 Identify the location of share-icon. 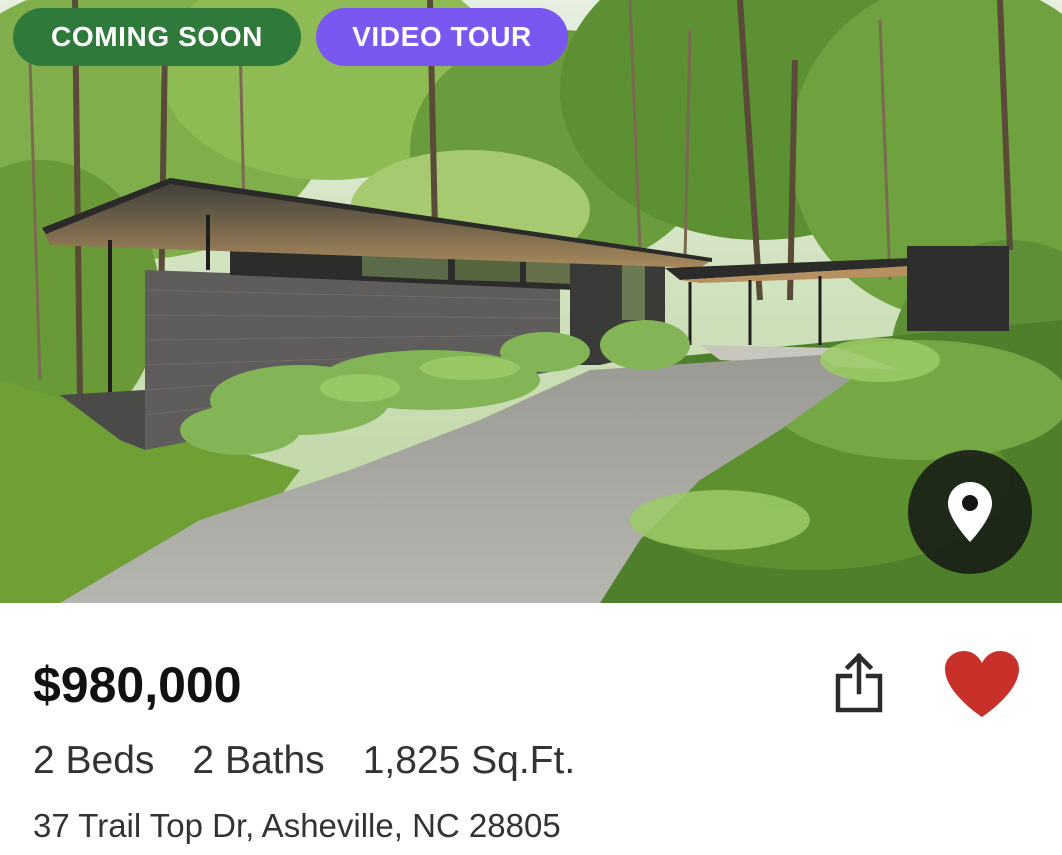
(859, 682).